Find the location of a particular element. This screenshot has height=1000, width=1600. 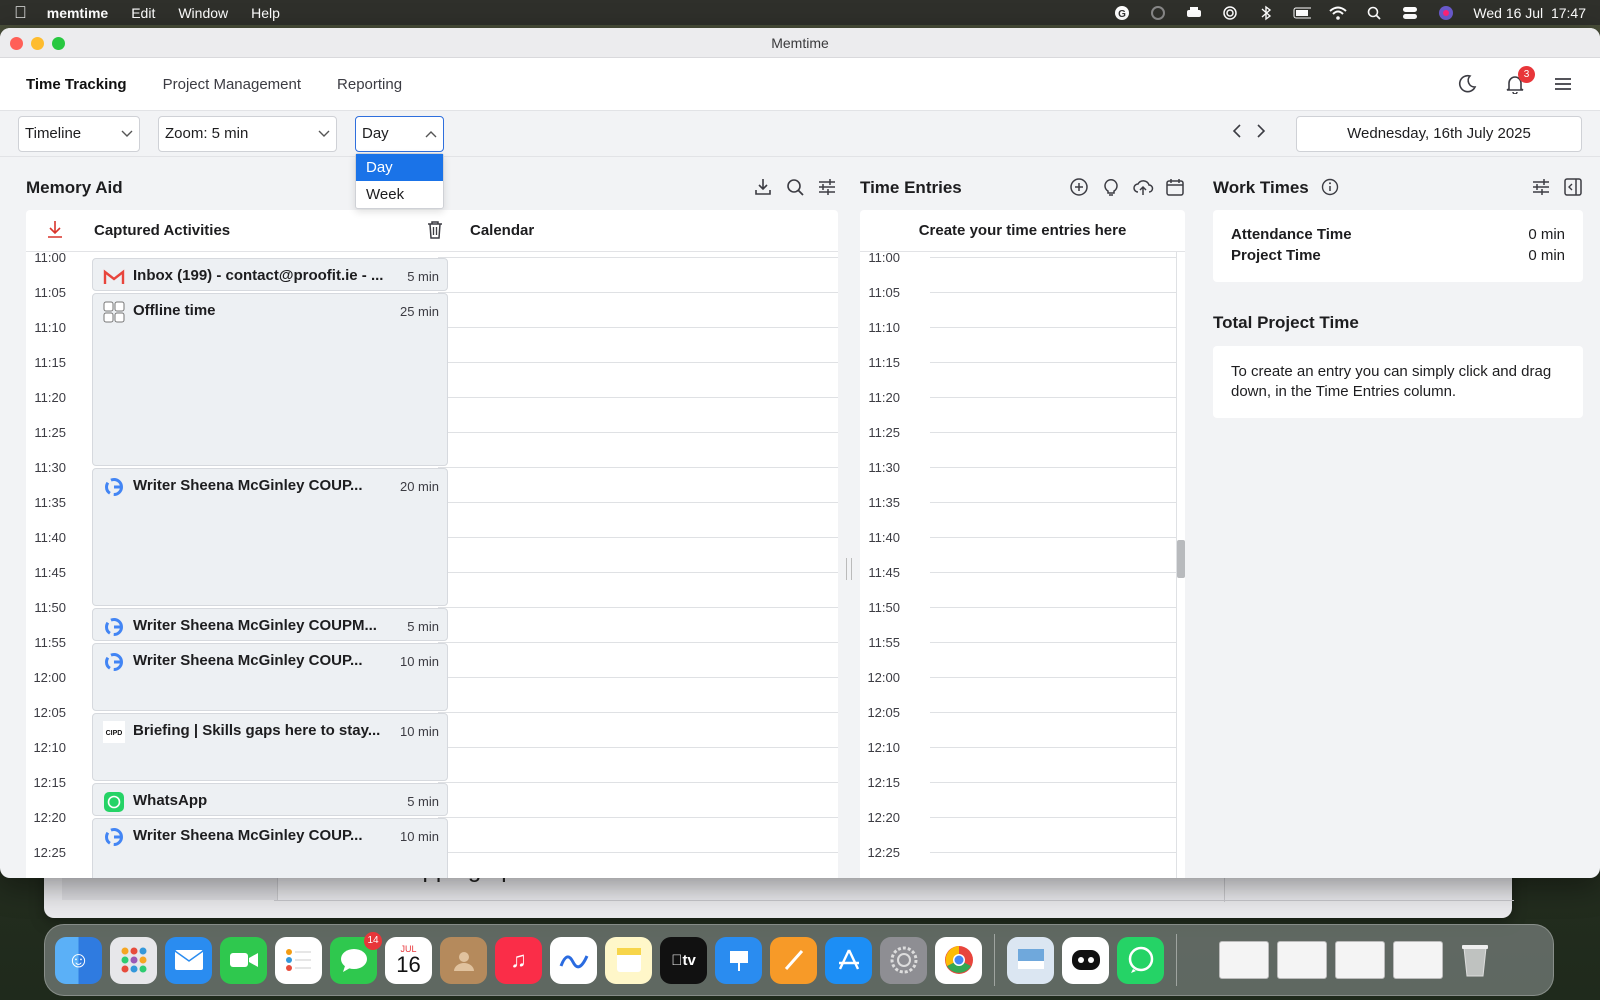

settings-sliders-icon is located at coordinates (1541, 187).